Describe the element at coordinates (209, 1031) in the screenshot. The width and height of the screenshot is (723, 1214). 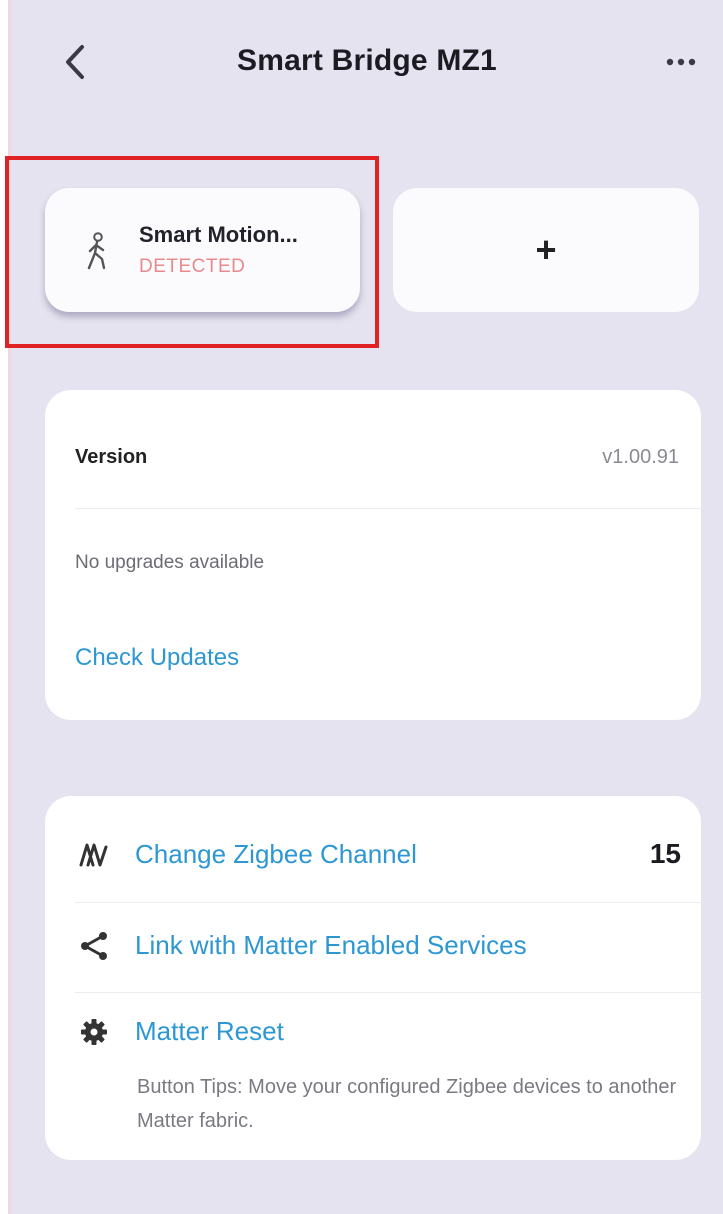
I see `matter-reset-label: Matter Reset` at that location.